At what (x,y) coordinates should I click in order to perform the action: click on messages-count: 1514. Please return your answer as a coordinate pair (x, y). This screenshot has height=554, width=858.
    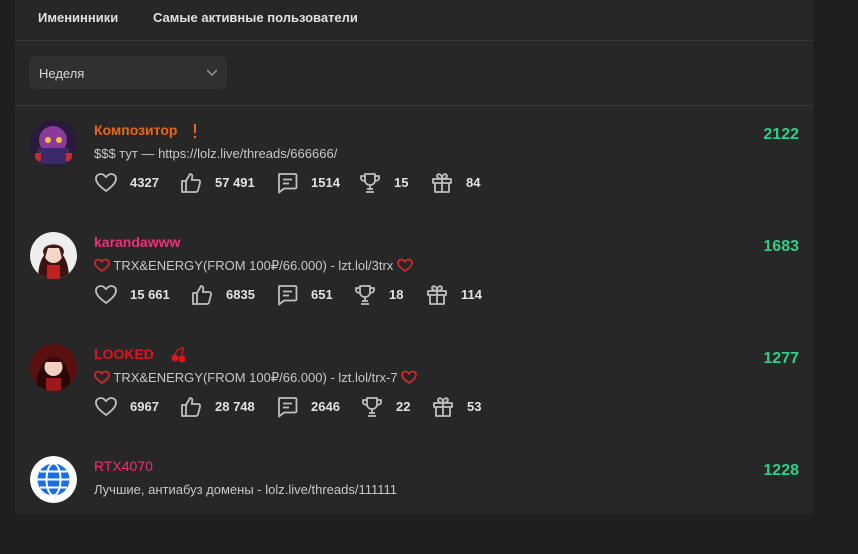
    Looking at the image, I should click on (325, 182).